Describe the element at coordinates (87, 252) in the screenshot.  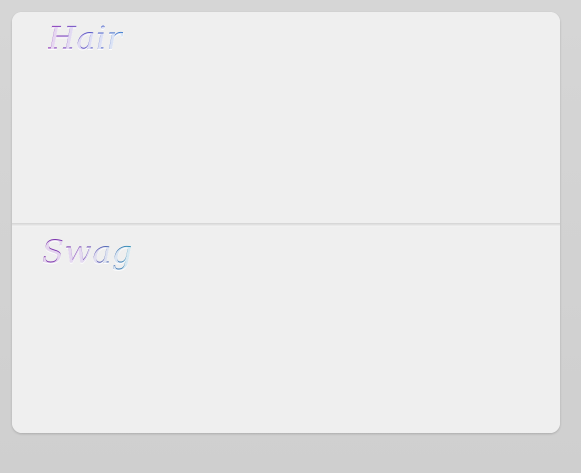
I see `section-title-swag: Swag` at that location.